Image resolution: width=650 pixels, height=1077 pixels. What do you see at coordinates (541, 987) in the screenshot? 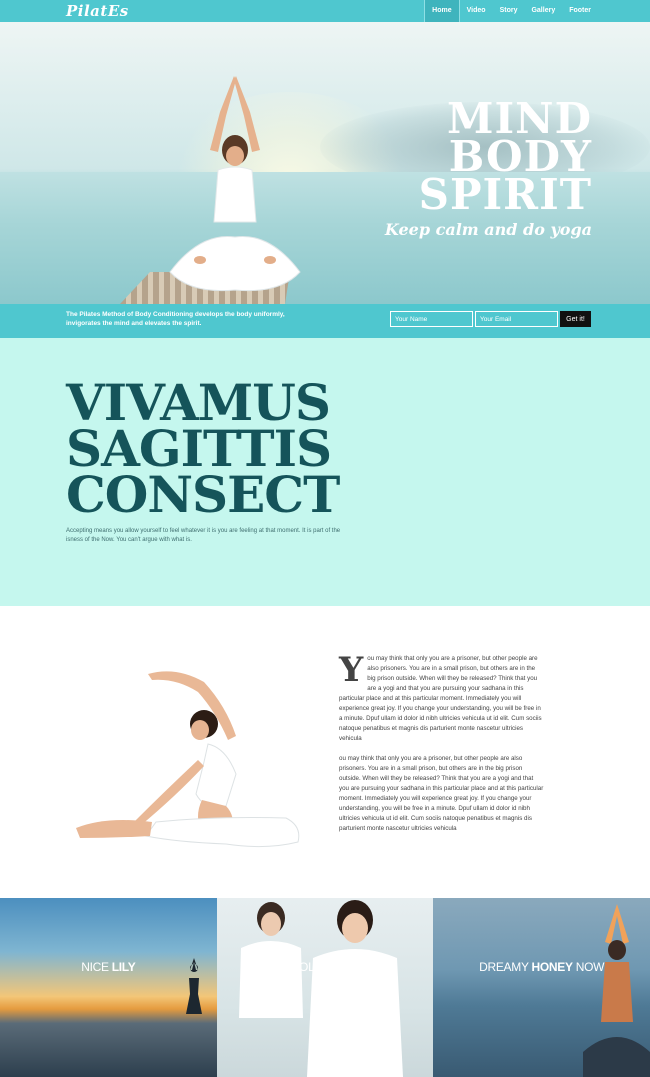
I see `gallery-tile-dreamy-honey-now: DREAMY HONEY NOW` at bounding box center [541, 987].